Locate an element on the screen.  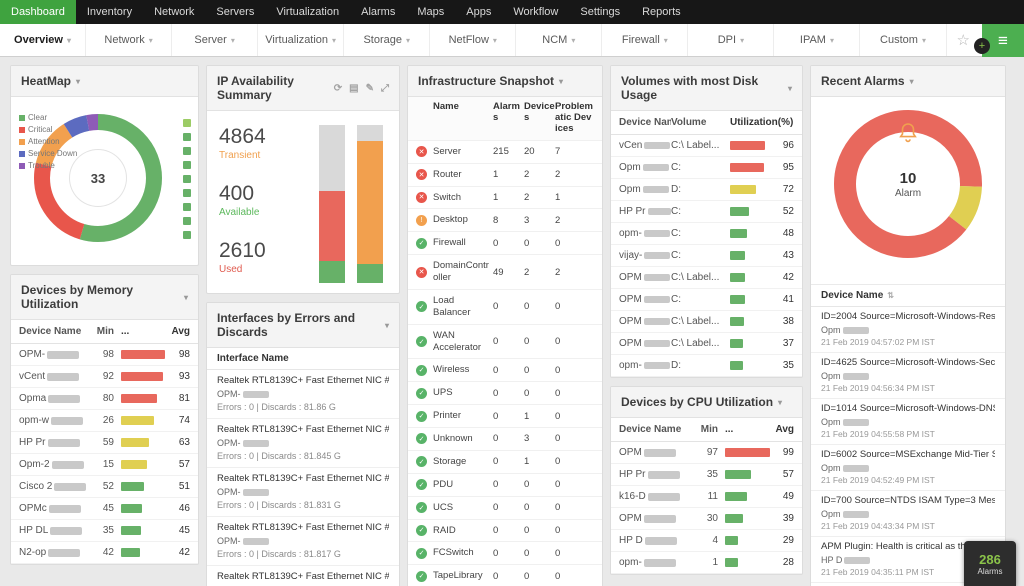
nav-item-inventory: Inventory is located at coordinates (109, 12).